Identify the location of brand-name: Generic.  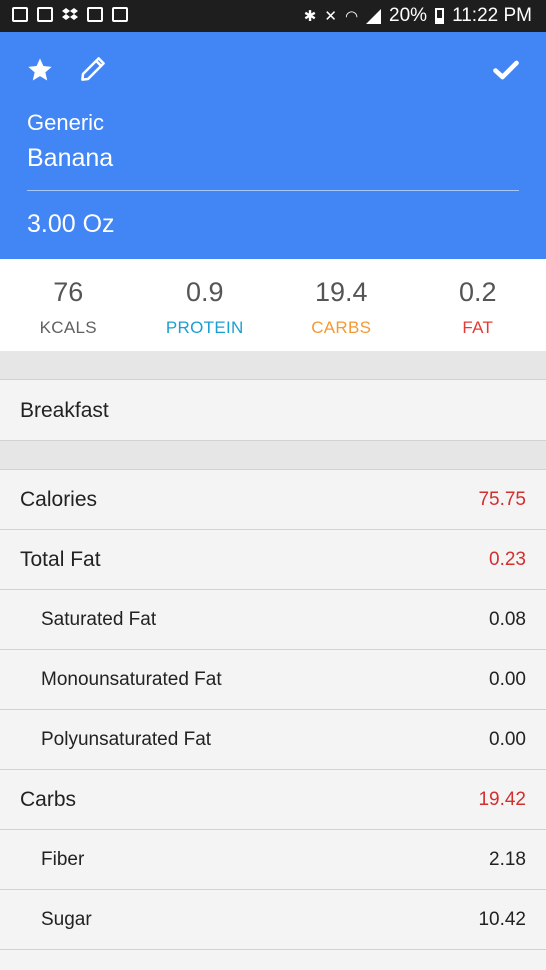
(66, 122).